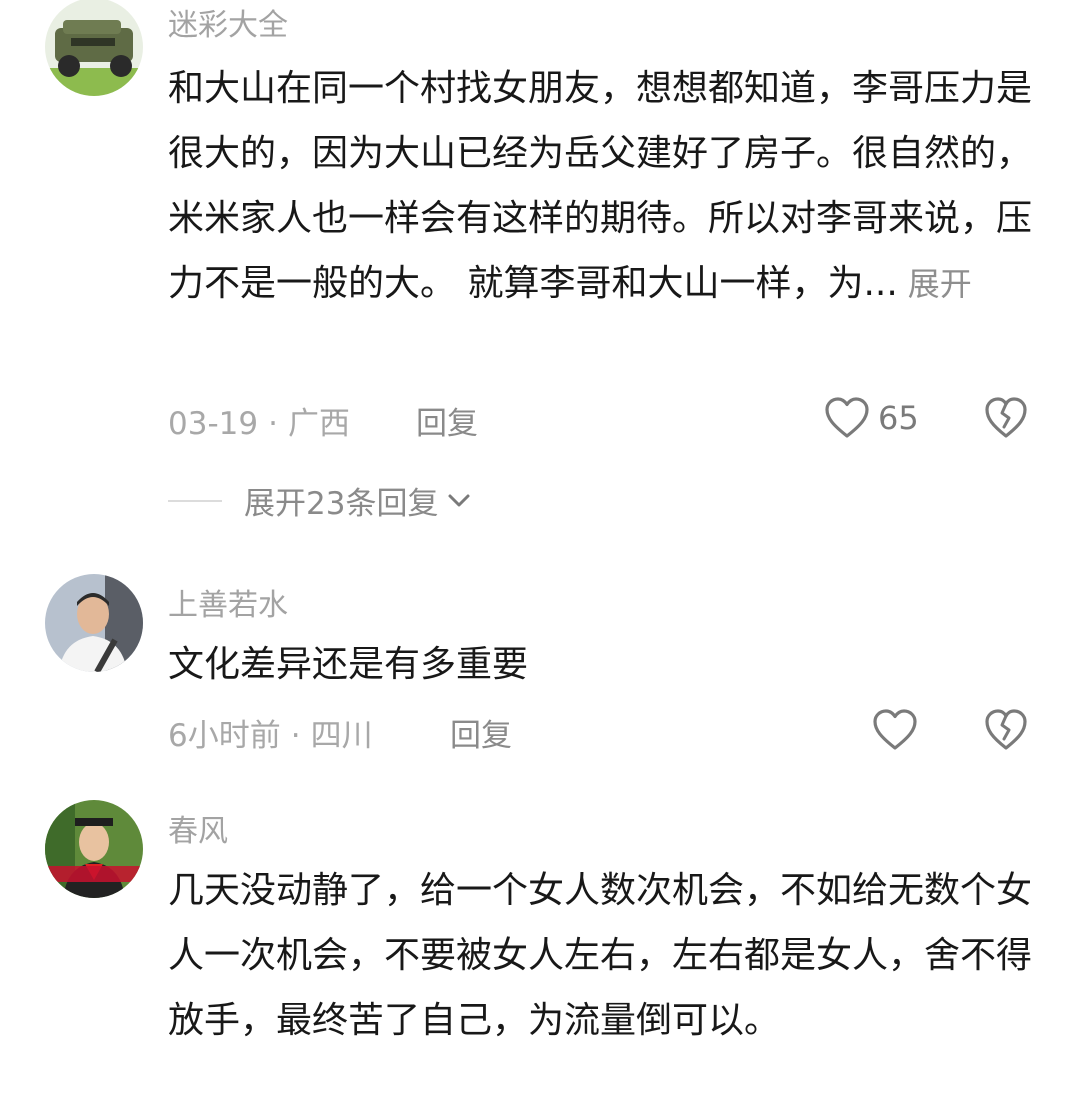 The width and height of the screenshot is (1080, 1110). What do you see at coordinates (228, 602) in the screenshot?
I see `comment-username: 上善若水` at bounding box center [228, 602].